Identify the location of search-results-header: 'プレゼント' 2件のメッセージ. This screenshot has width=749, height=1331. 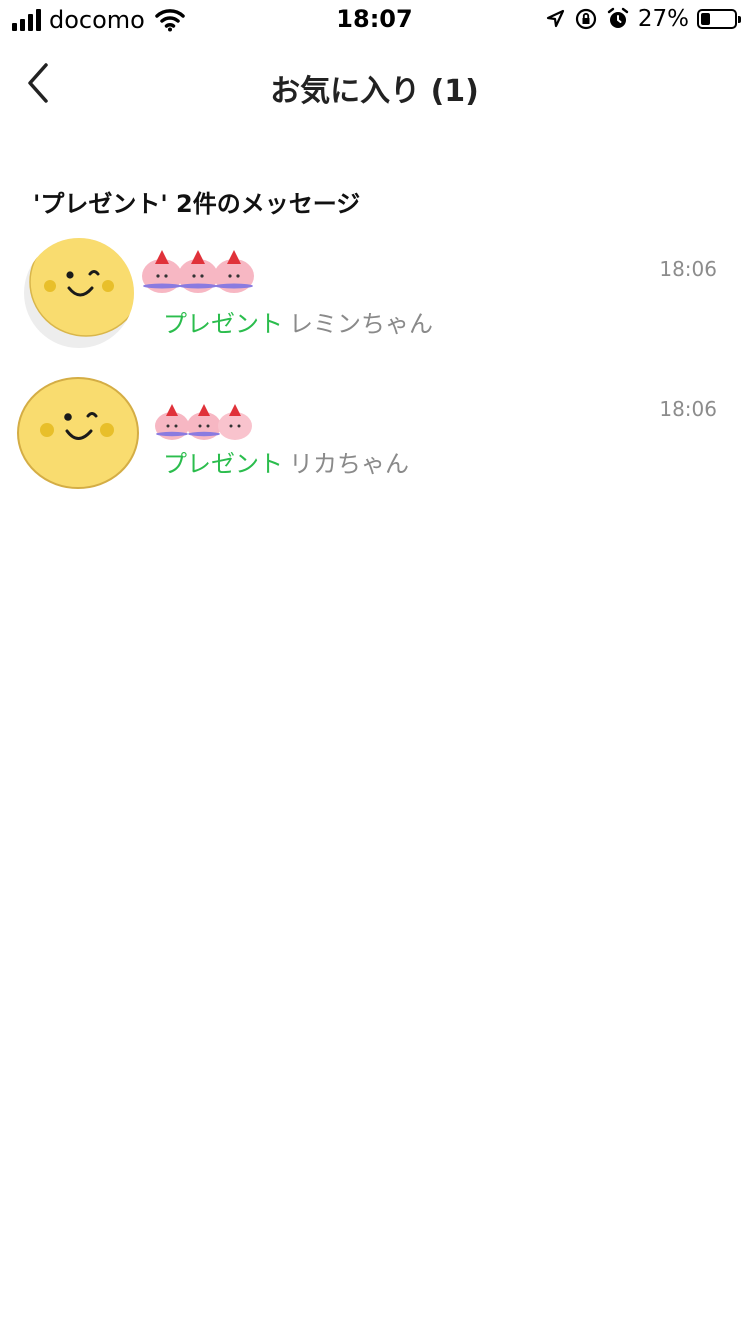
(197, 204).